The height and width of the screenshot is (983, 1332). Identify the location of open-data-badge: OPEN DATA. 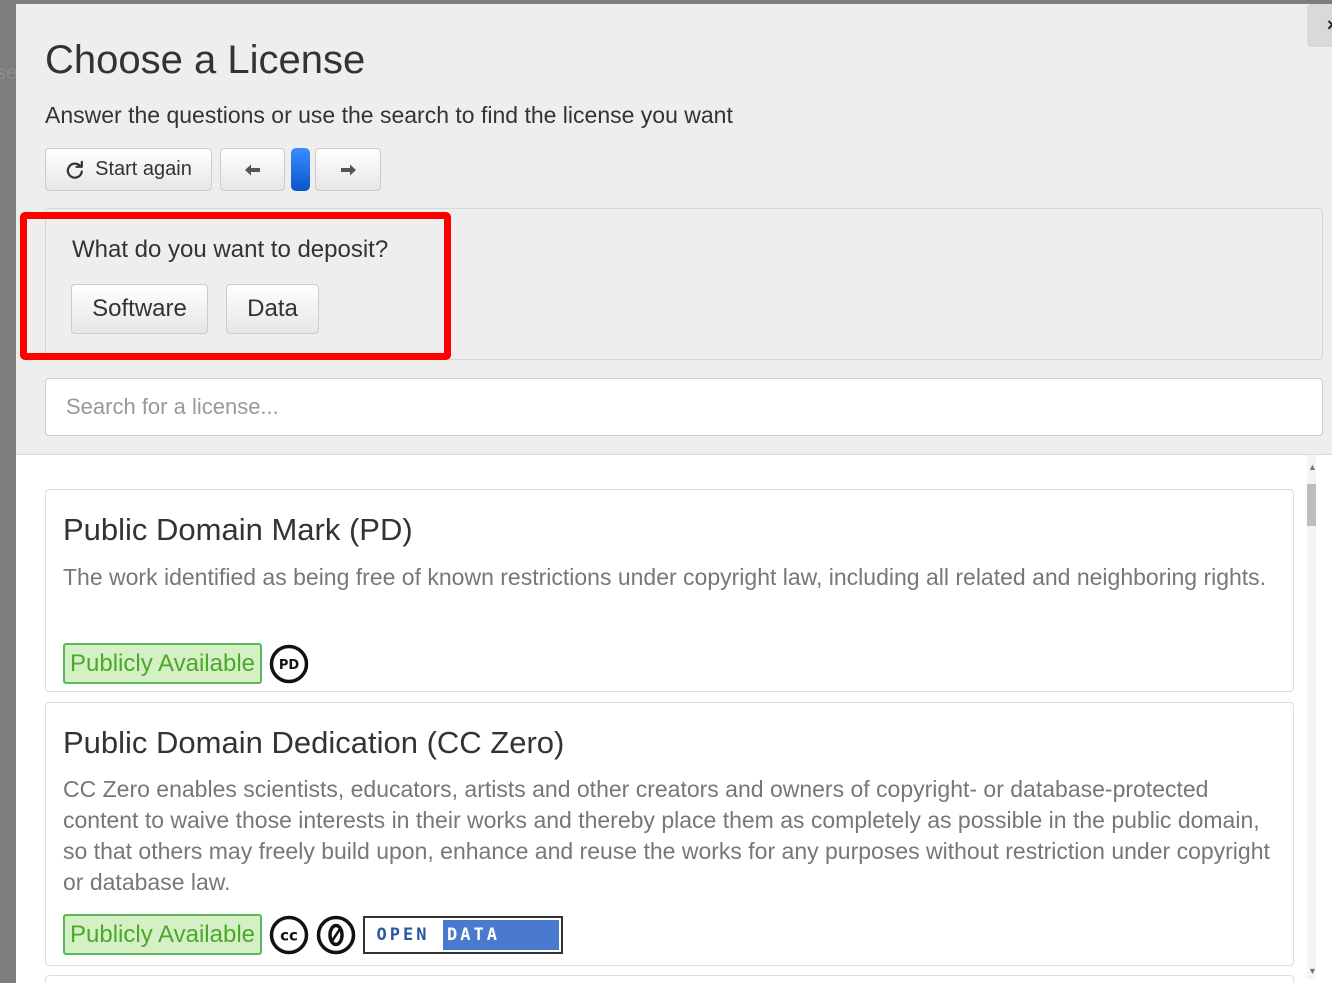
(463, 934).